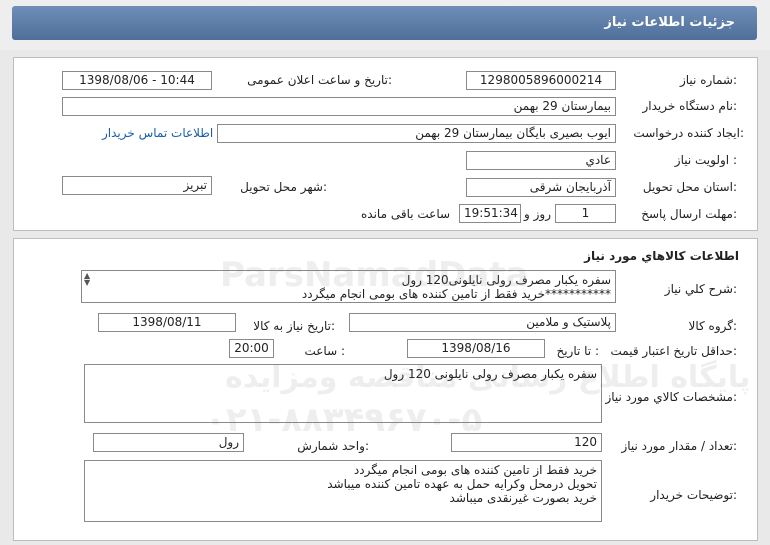 Image resolution: width=770 pixels, height=545 pixels. Describe the element at coordinates (168, 442) in the screenshot. I see `unit-field: رول` at that location.